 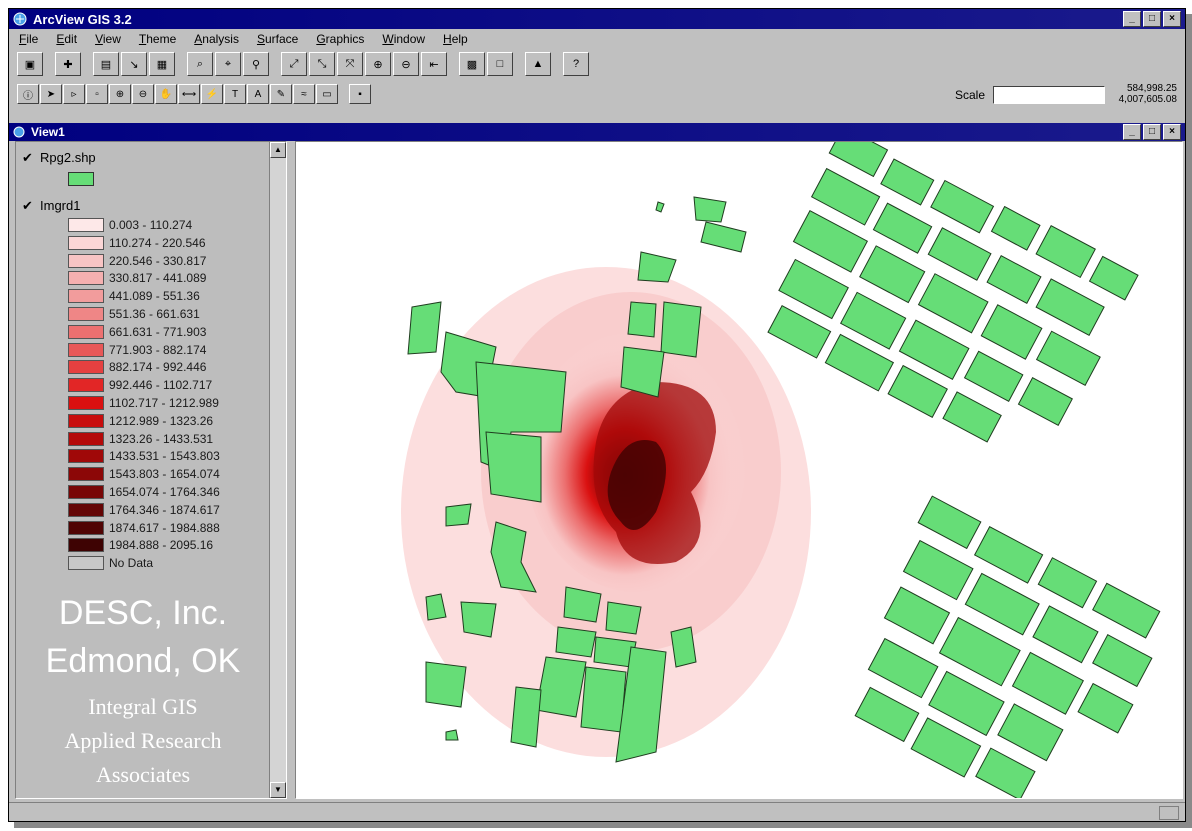 What do you see at coordinates (228, 64) in the screenshot?
I see `locate-icon: ⌖` at bounding box center [228, 64].